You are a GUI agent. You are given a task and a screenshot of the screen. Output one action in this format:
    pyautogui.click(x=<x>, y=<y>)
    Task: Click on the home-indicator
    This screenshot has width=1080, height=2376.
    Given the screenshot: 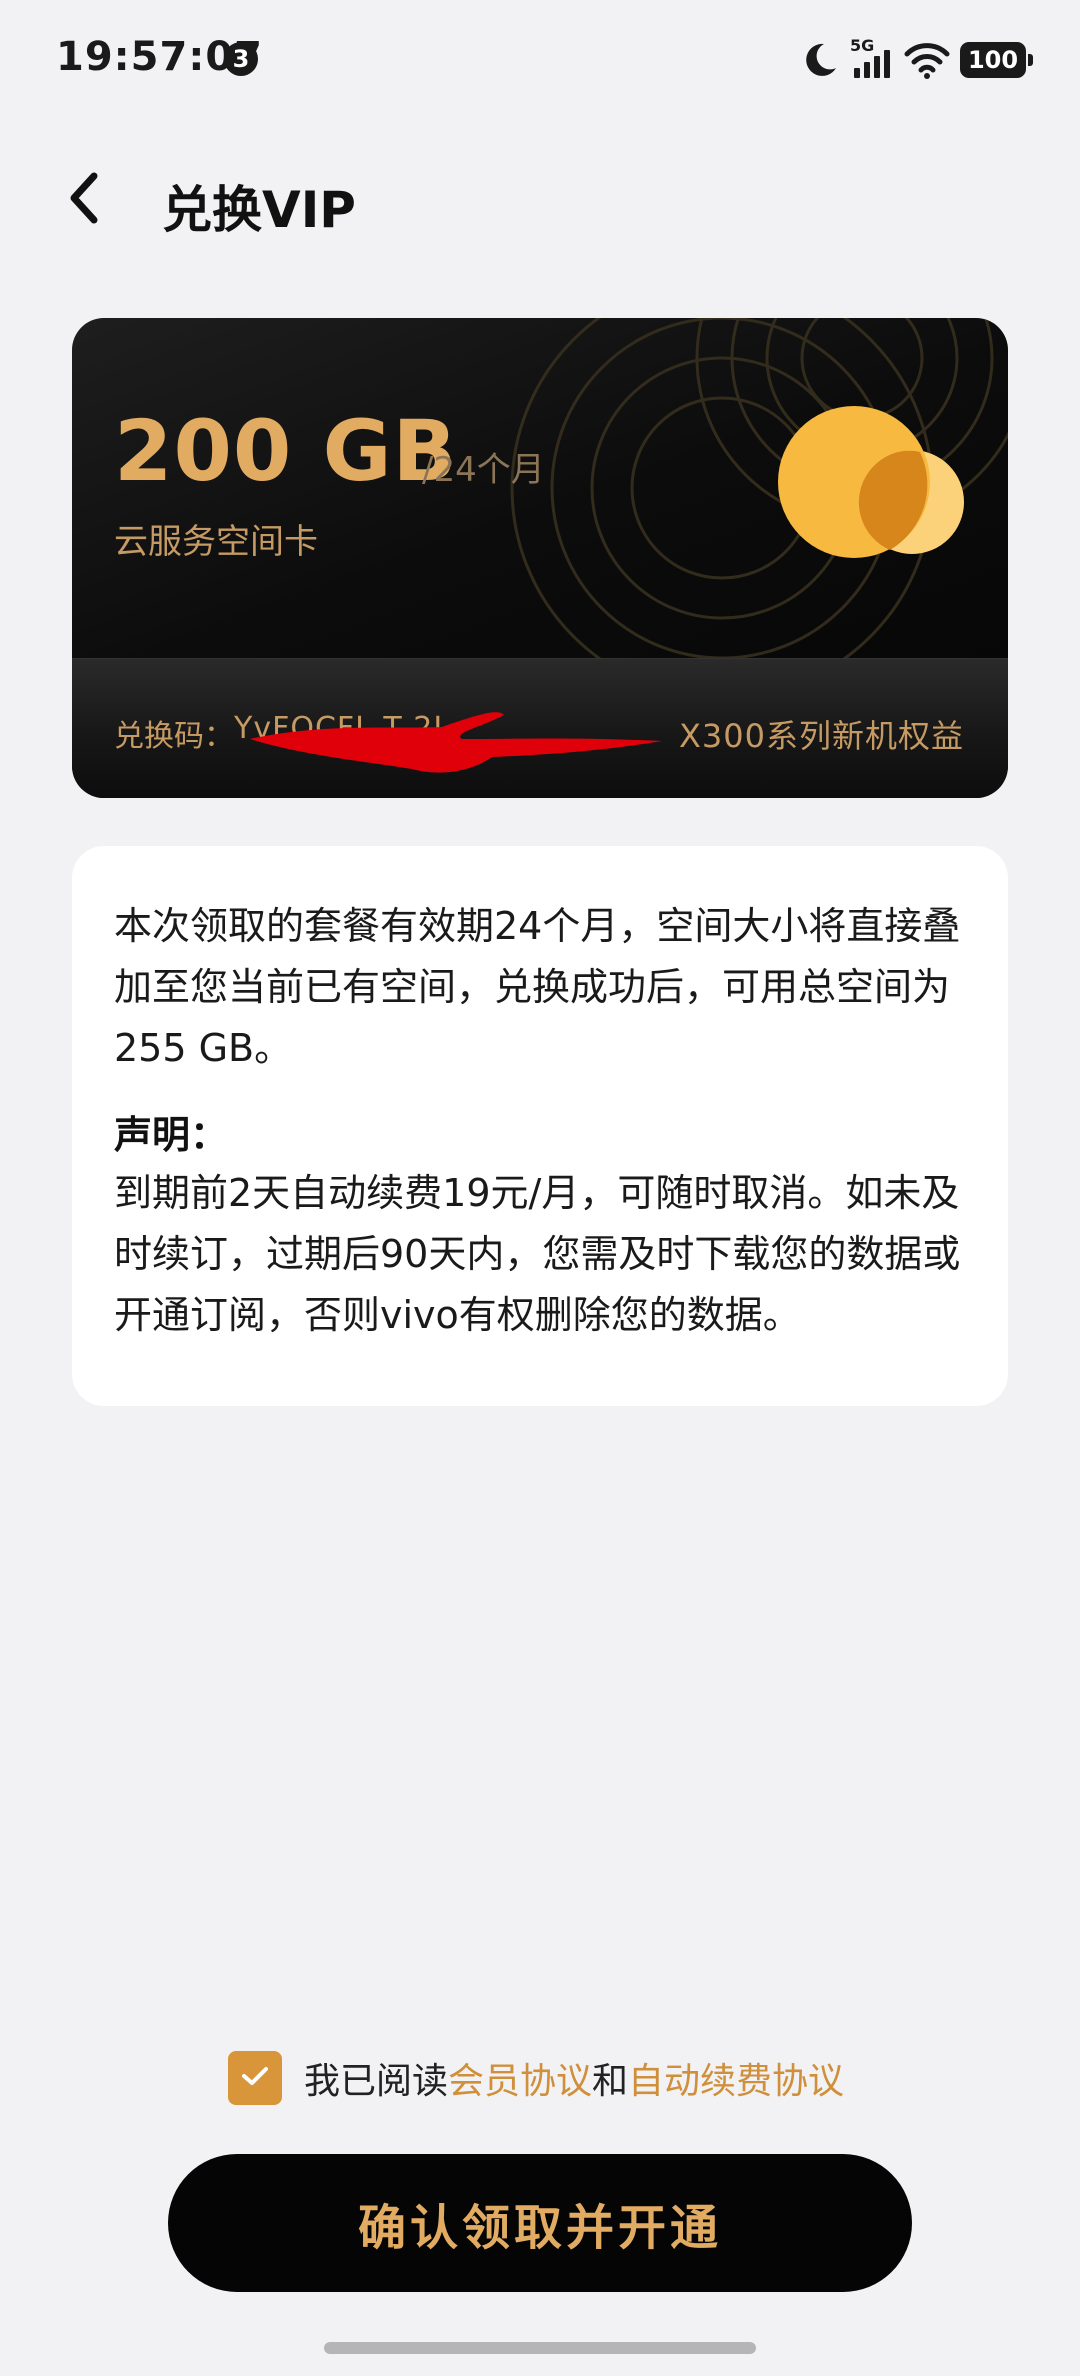 What is the action you would take?
    pyautogui.click(x=540, y=2348)
    